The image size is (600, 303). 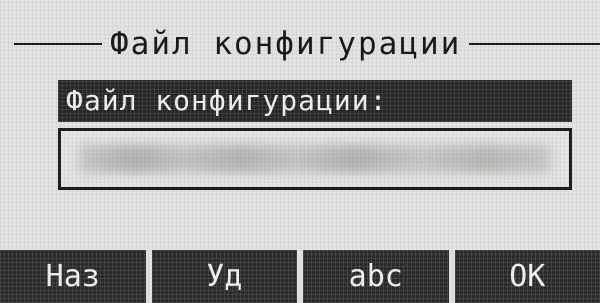 What do you see at coordinates (315, 101) in the screenshot?
I see `field-label: Файл конфигурации:` at bounding box center [315, 101].